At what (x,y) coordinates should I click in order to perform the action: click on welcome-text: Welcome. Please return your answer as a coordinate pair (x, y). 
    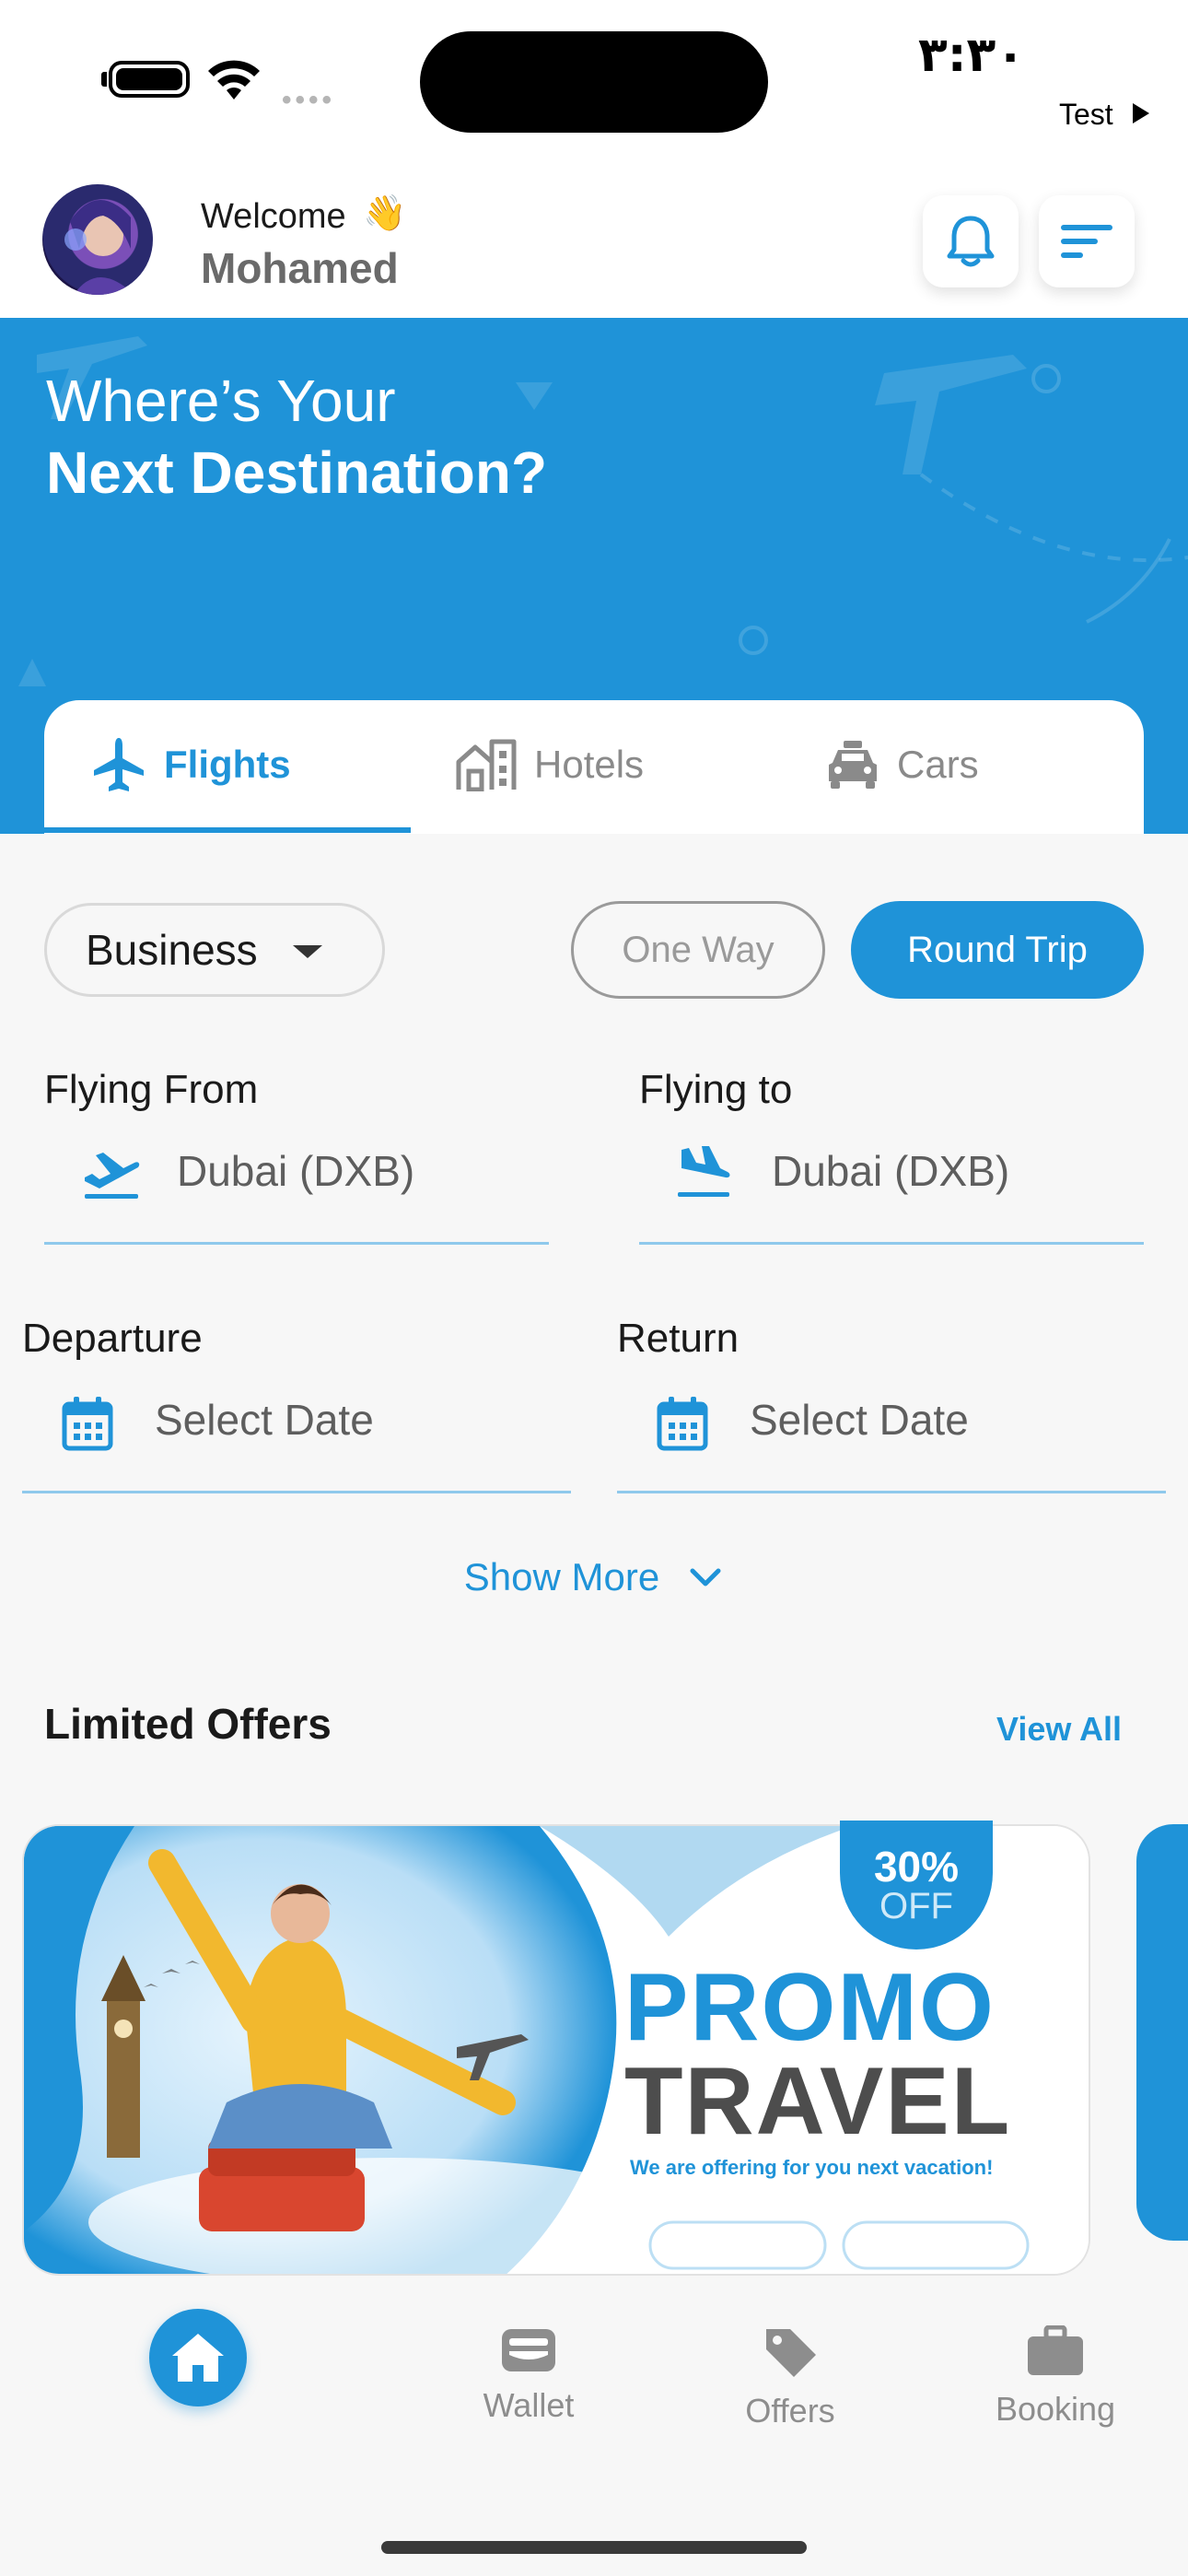
    Looking at the image, I should click on (273, 216).